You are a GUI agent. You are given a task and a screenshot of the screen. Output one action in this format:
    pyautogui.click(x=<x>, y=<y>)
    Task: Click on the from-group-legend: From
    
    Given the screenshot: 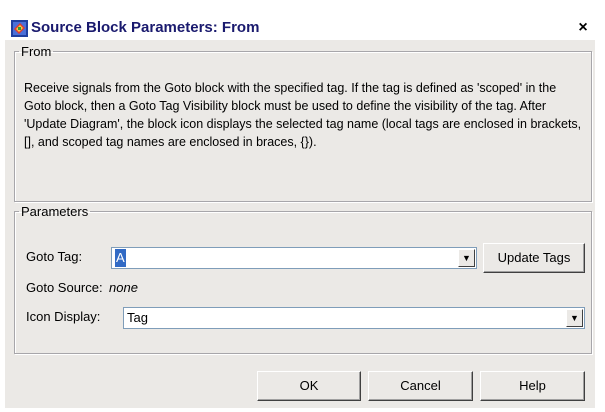 What is the action you would take?
    pyautogui.click(x=36, y=51)
    